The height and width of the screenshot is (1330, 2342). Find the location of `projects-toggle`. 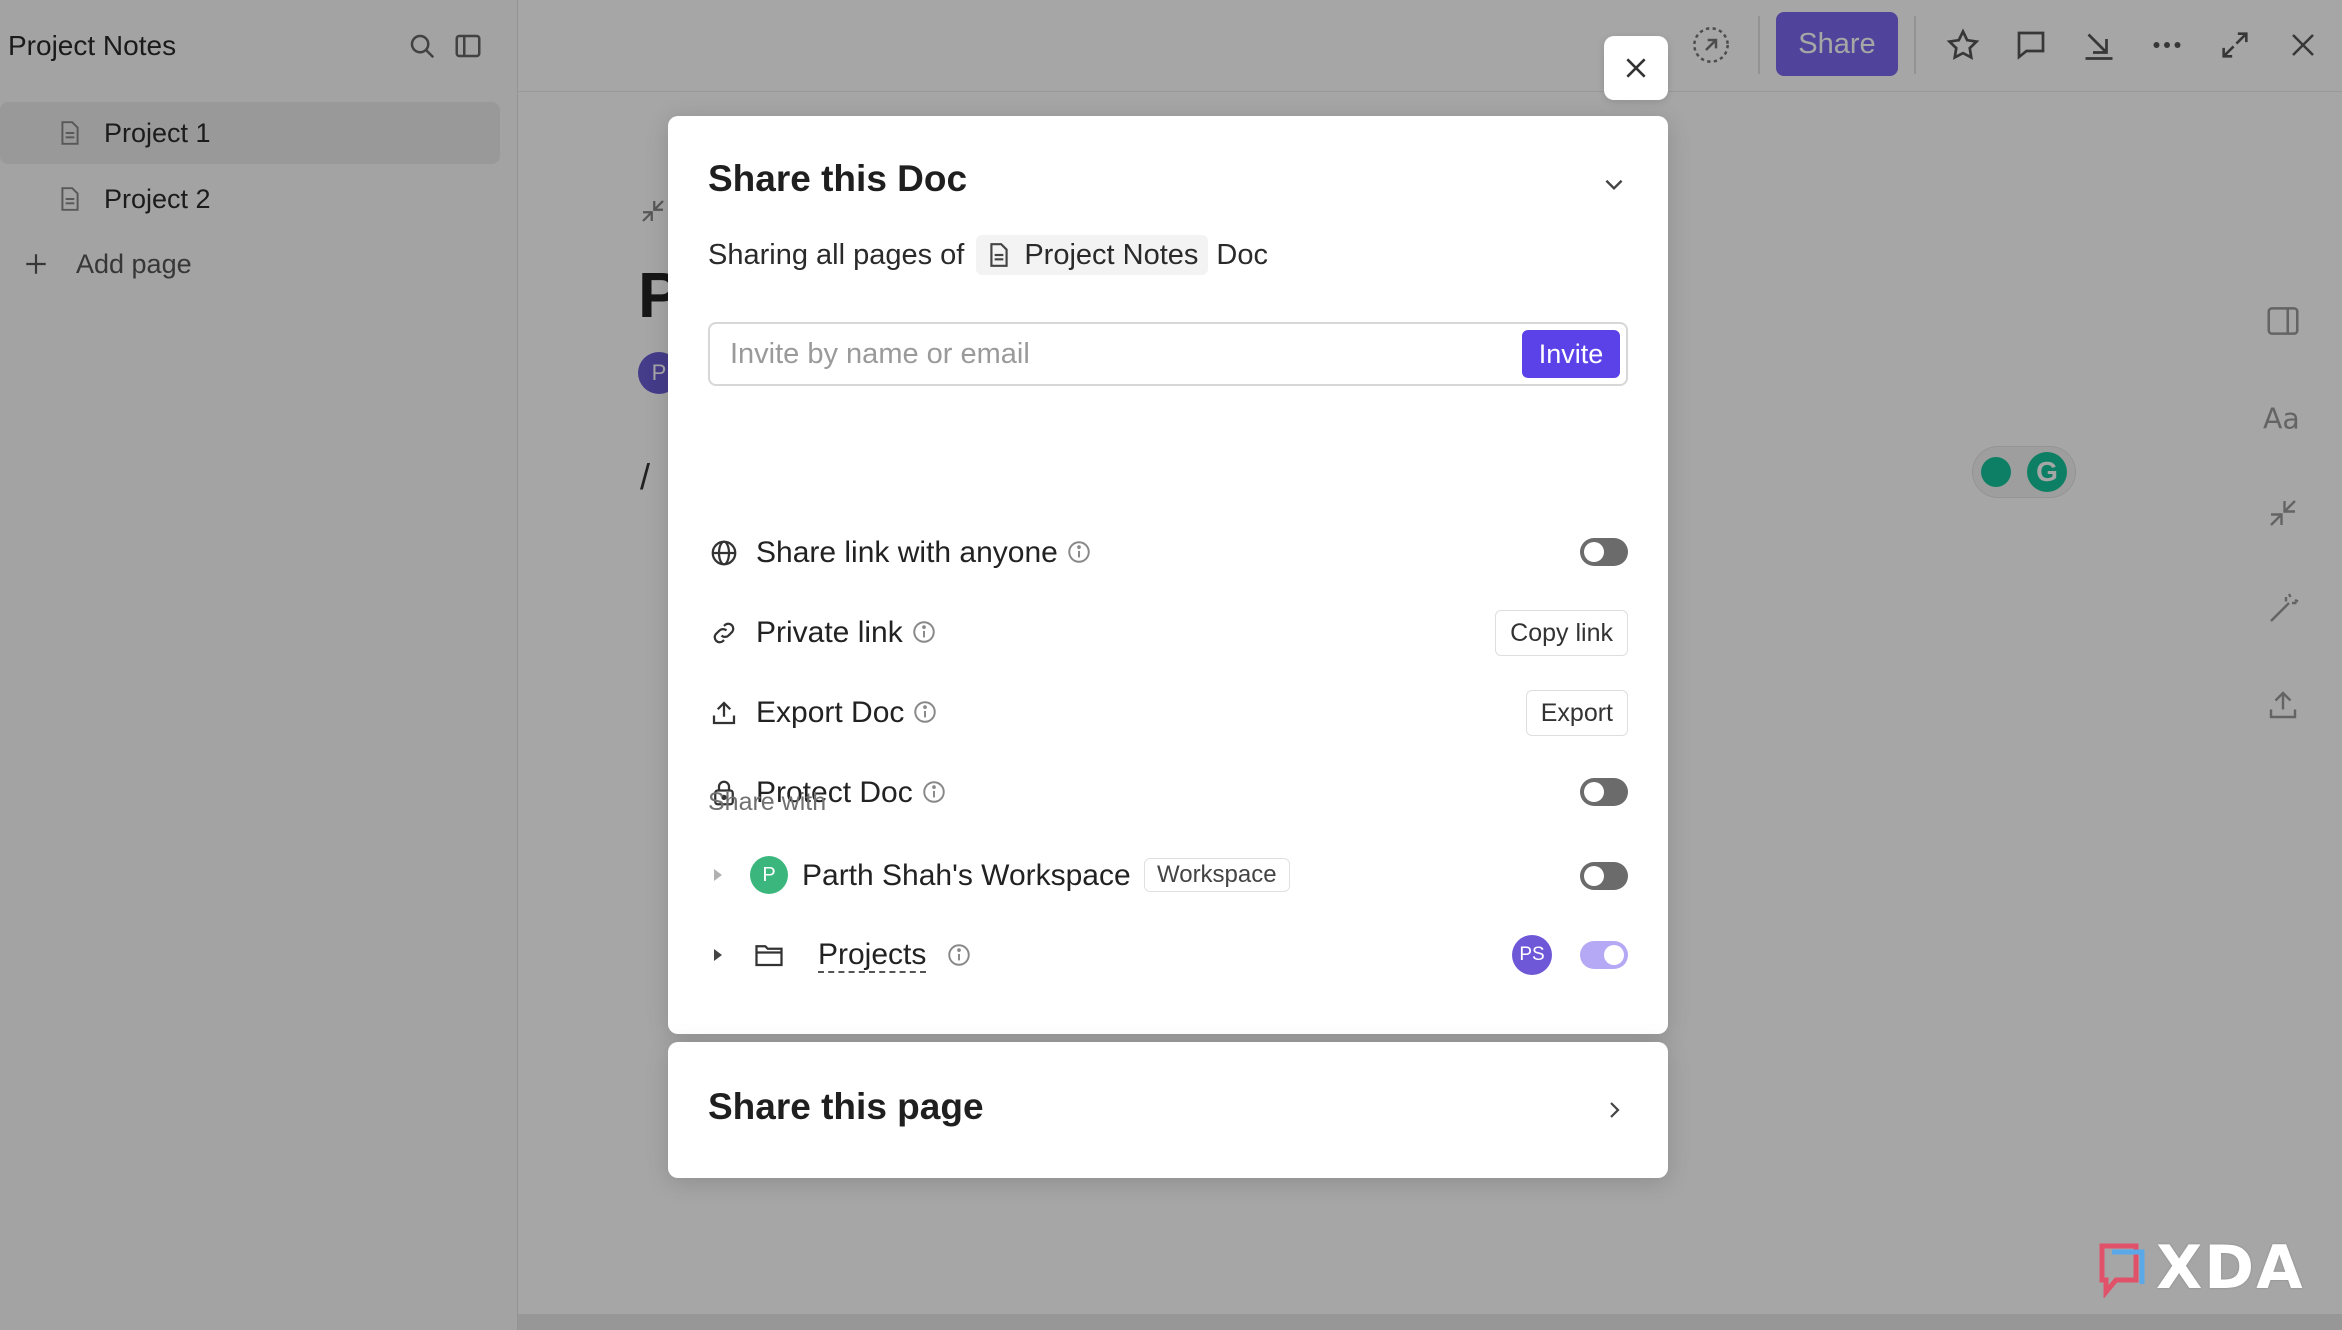

projects-toggle is located at coordinates (1604, 955).